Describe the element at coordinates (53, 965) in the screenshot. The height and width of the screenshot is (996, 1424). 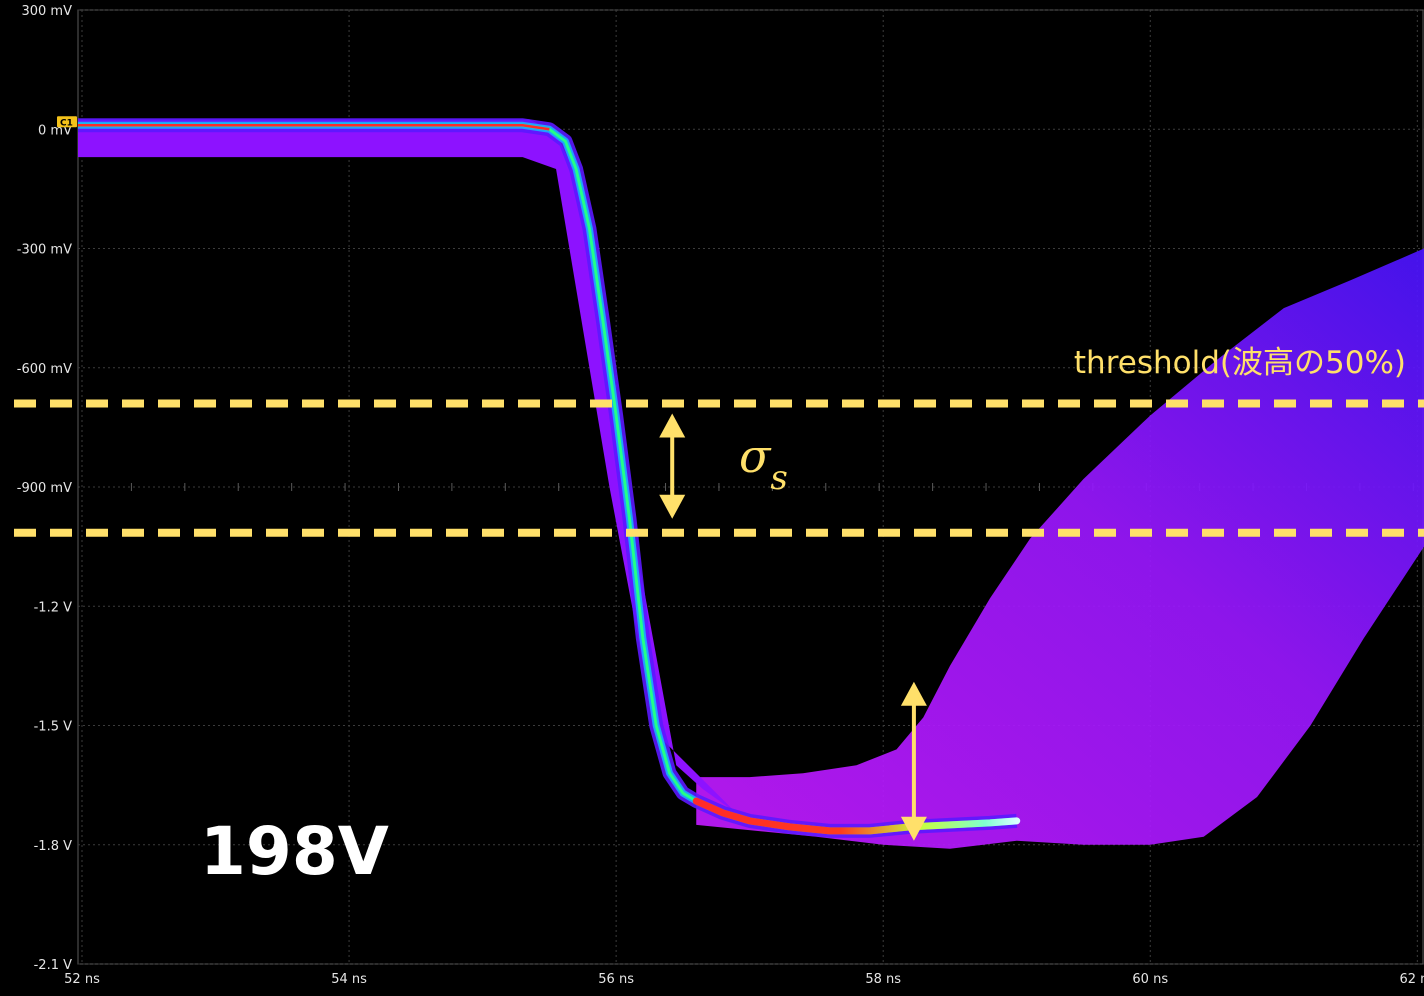
I see `y-tick-label: -2.1 V` at that location.